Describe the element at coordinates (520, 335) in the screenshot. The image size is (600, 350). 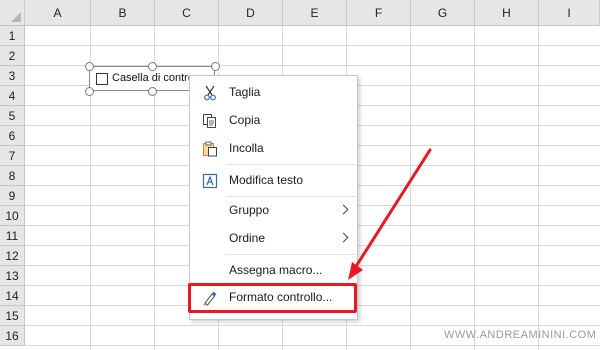
I see `watermark: WWW.ANDREAMININI.COM` at that location.